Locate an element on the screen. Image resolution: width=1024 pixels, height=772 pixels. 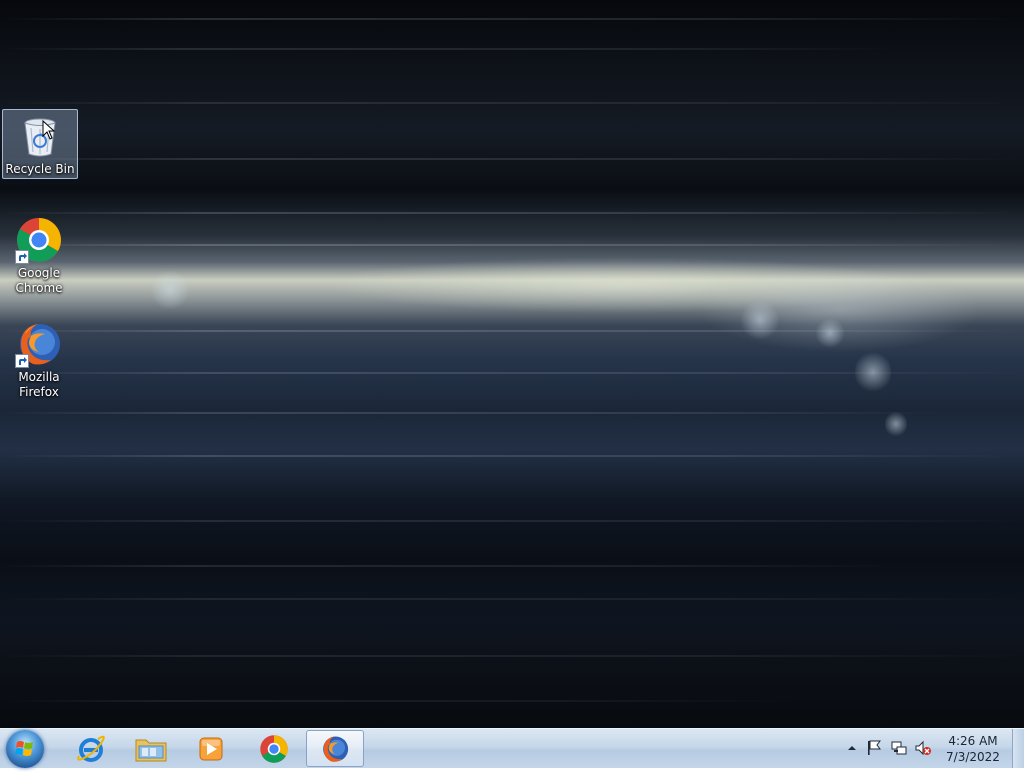
desktop-icon-label: Mozilla Firefox is located at coordinates (39, 384).